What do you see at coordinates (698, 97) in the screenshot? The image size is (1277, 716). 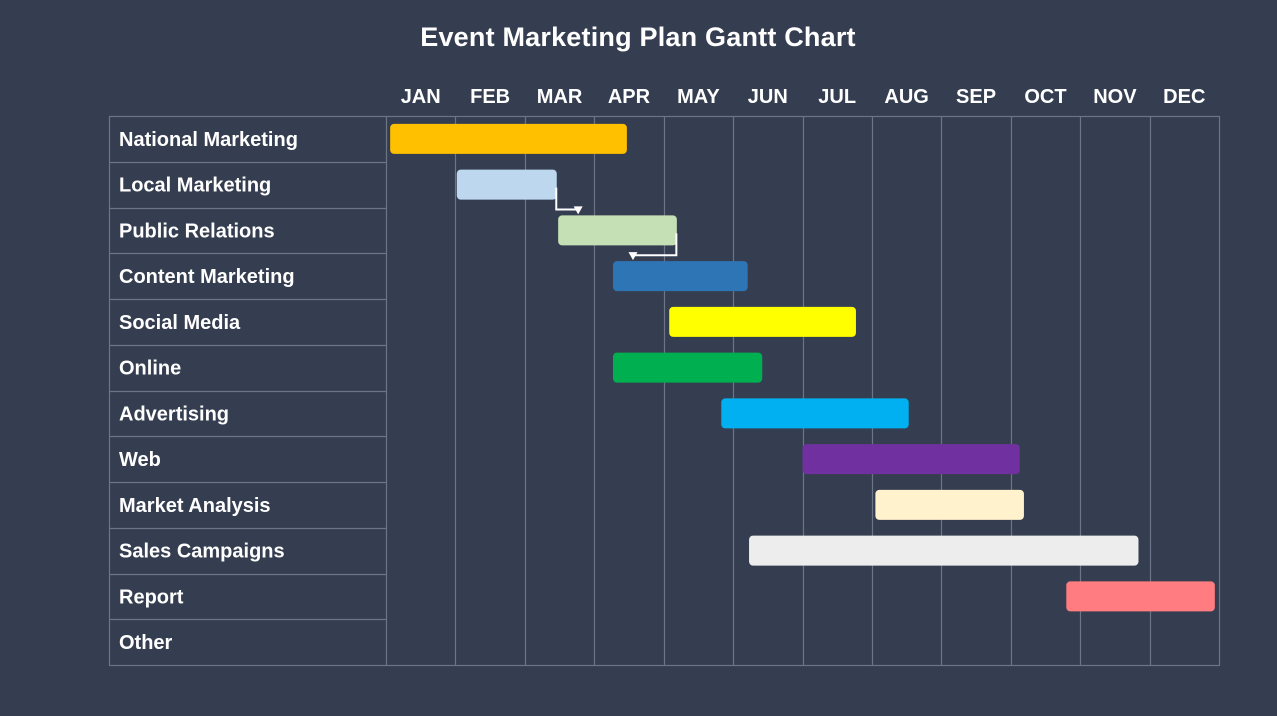 I see `month-label-may: MAY` at bounding box center [698, 97].